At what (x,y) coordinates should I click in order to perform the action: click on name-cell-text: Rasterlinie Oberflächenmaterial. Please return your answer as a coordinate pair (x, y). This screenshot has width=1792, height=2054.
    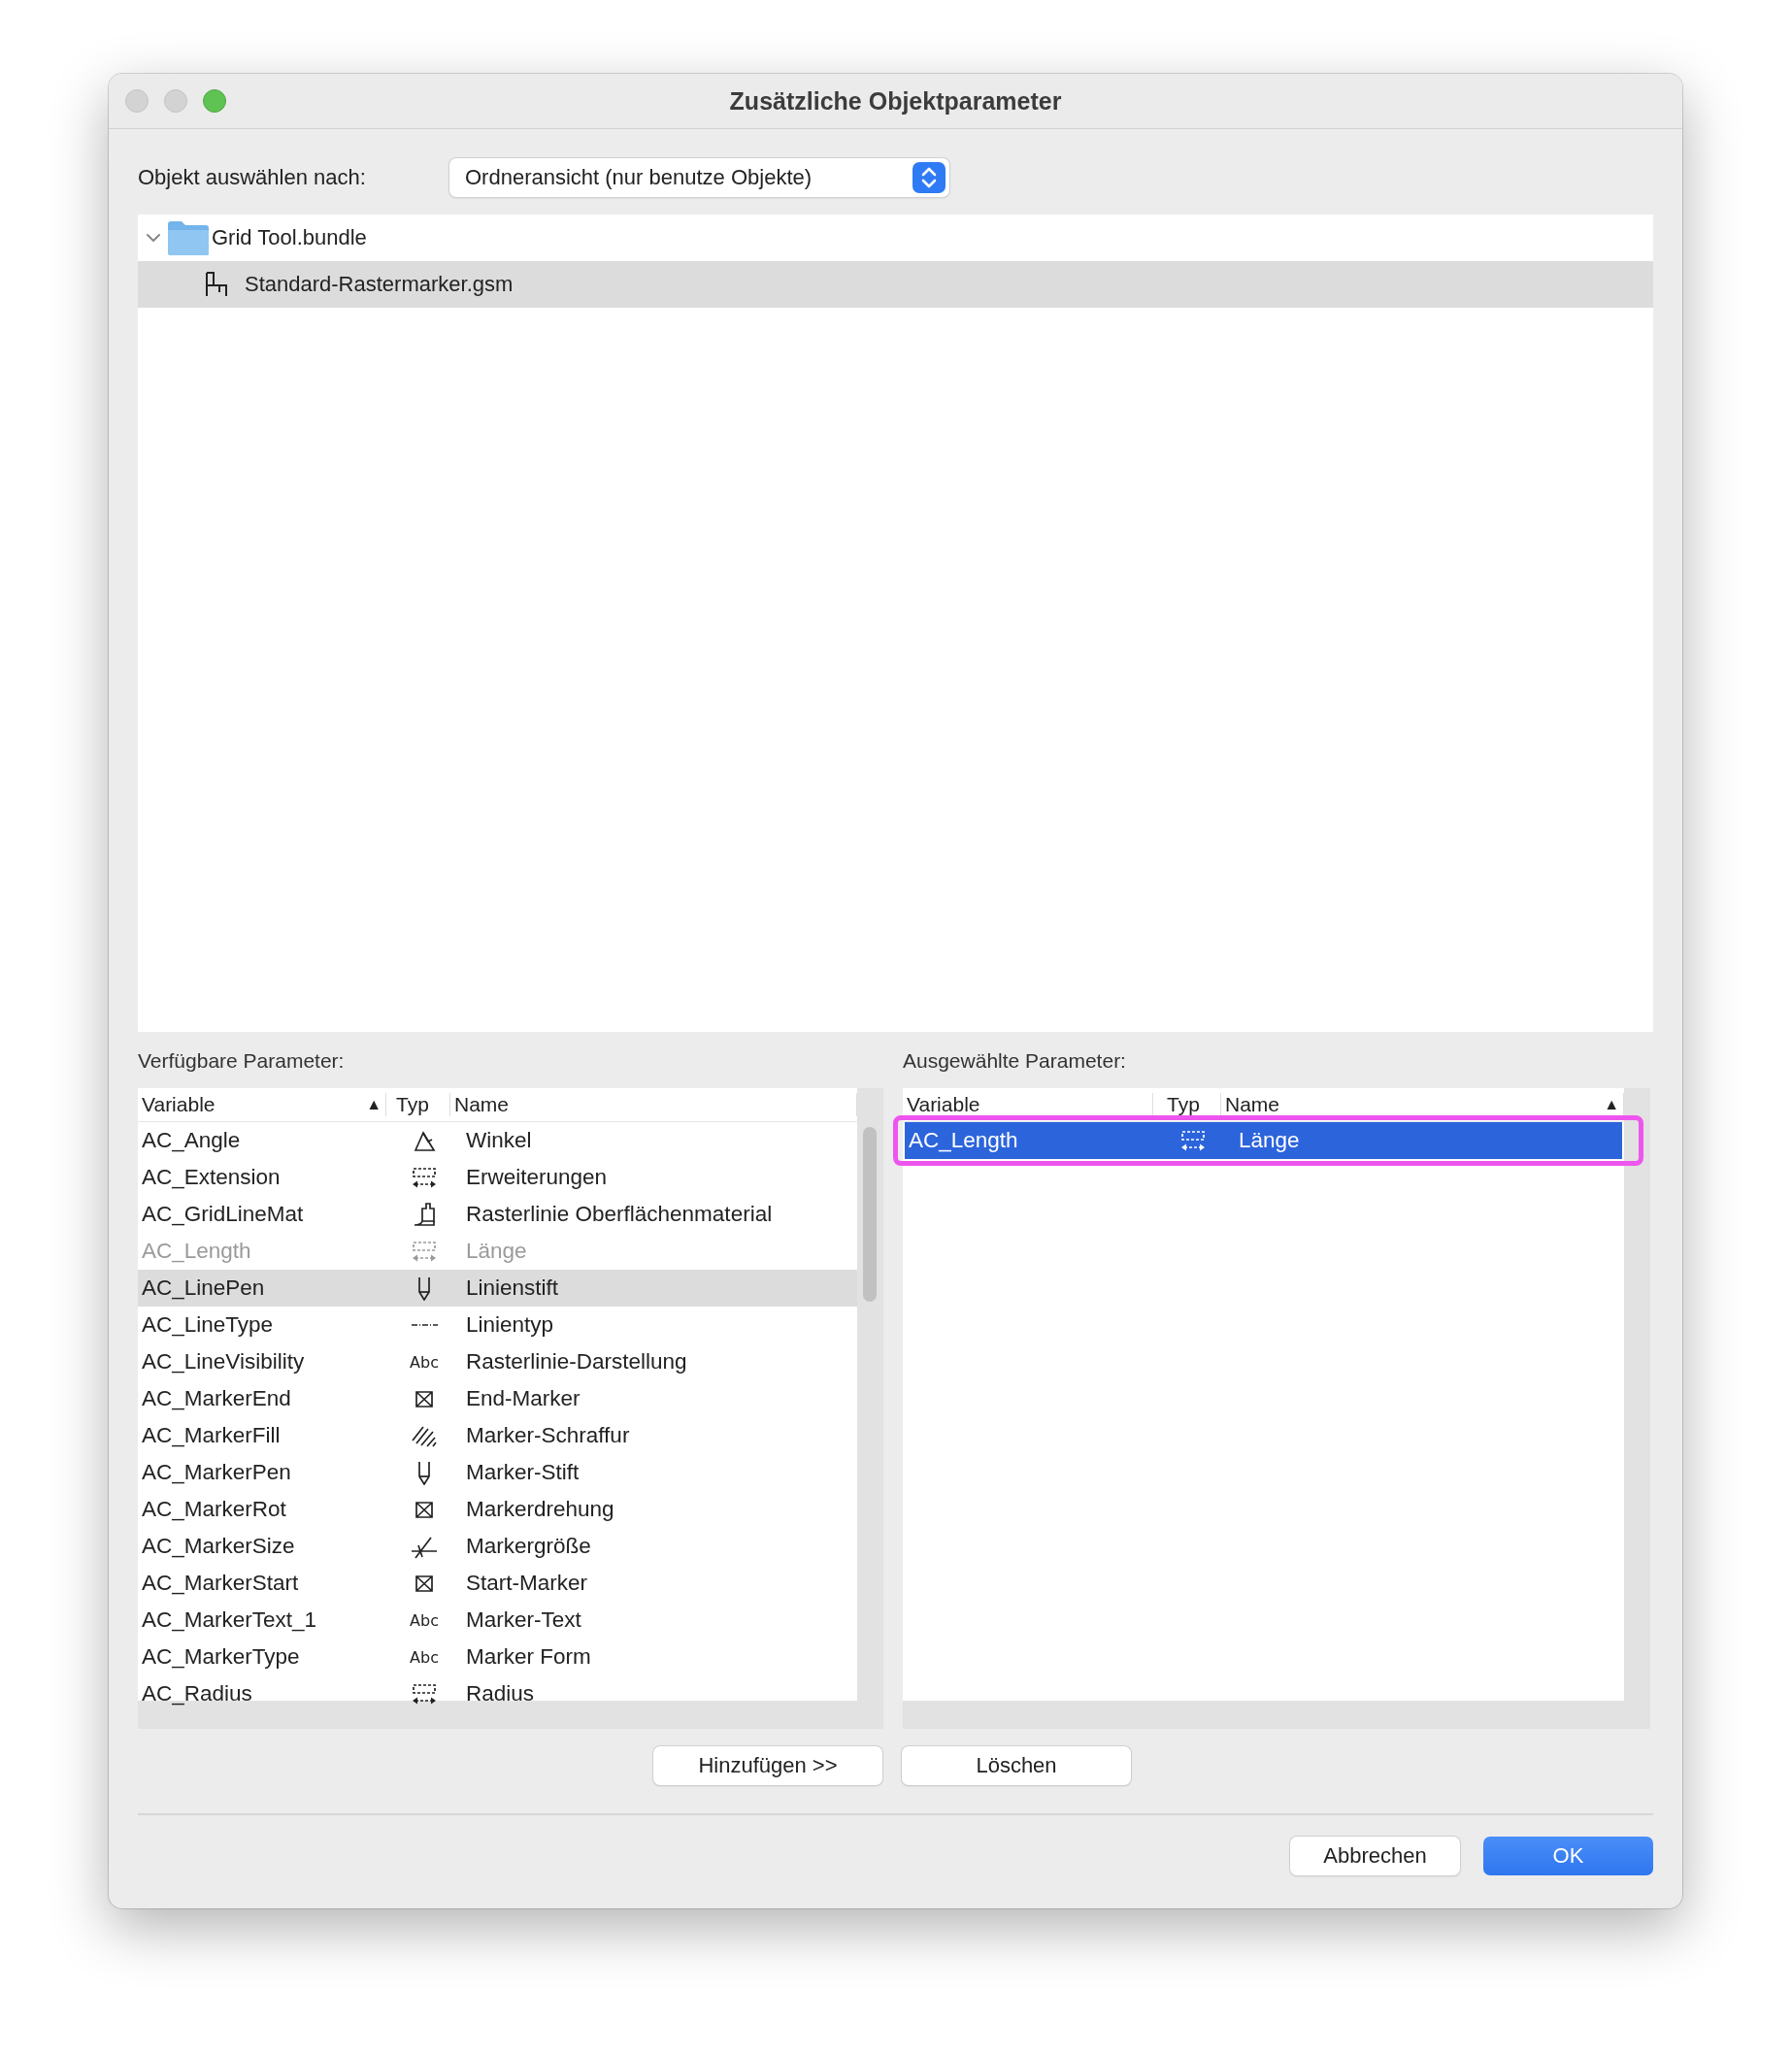
    Looking at the image, I should click on (619, 1215).